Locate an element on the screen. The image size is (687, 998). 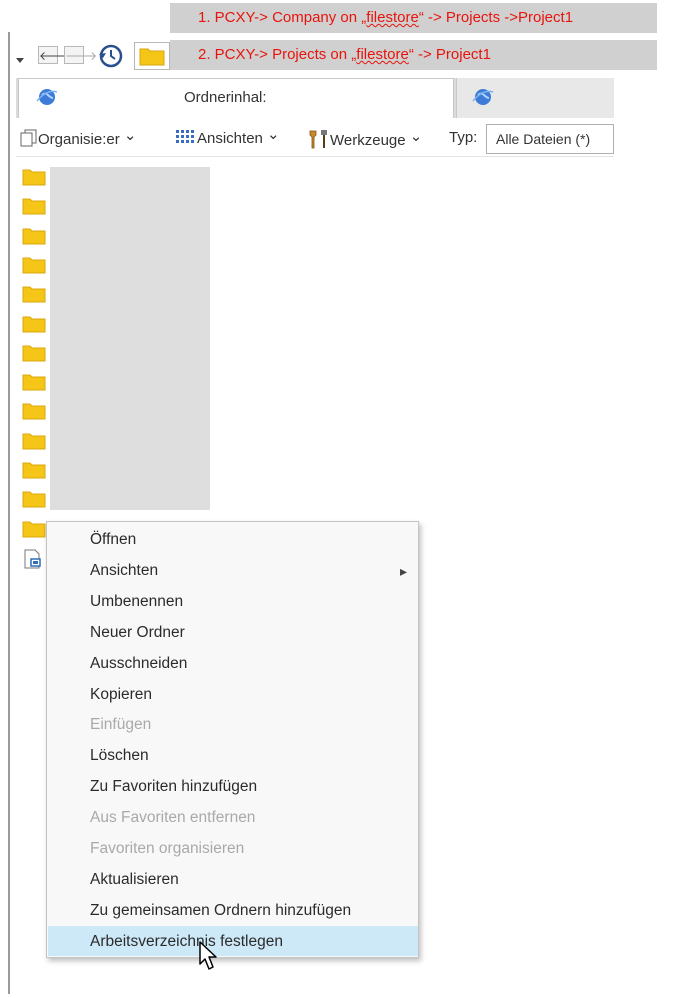
dropdown-arrow-icon is located at coordinates (20, 60).